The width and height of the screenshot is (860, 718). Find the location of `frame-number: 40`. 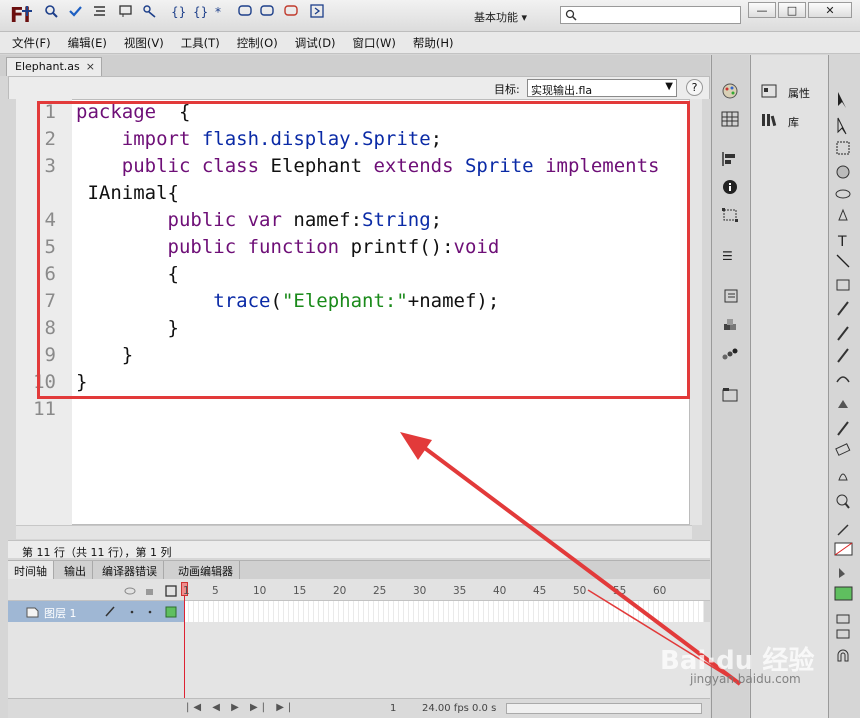

frame-number: 40 is located at coordinates (500, 591).